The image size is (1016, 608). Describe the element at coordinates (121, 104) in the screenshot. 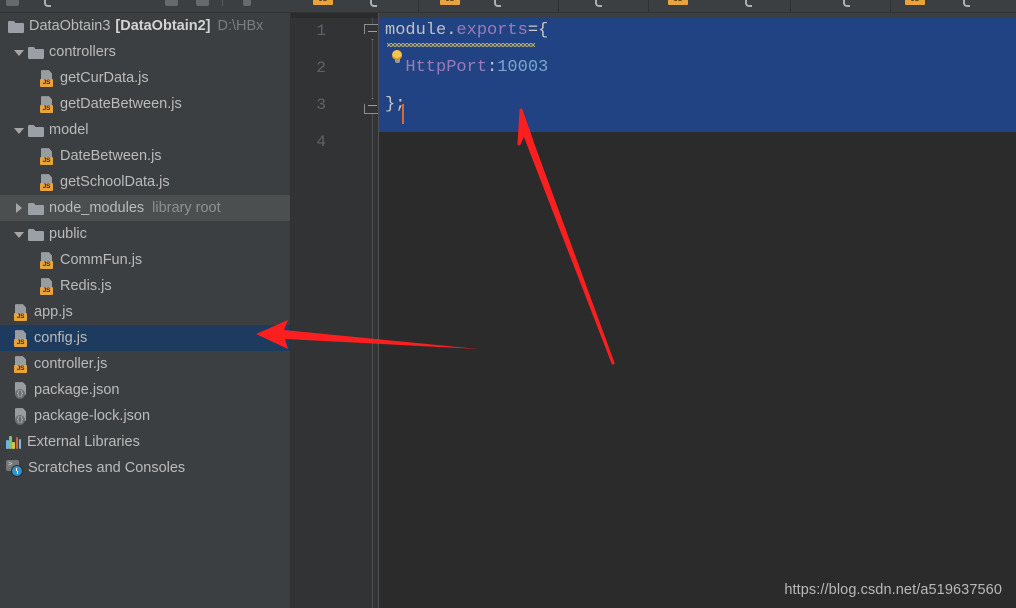

I see `tree-item-label: getDateBetween.js` at that location.